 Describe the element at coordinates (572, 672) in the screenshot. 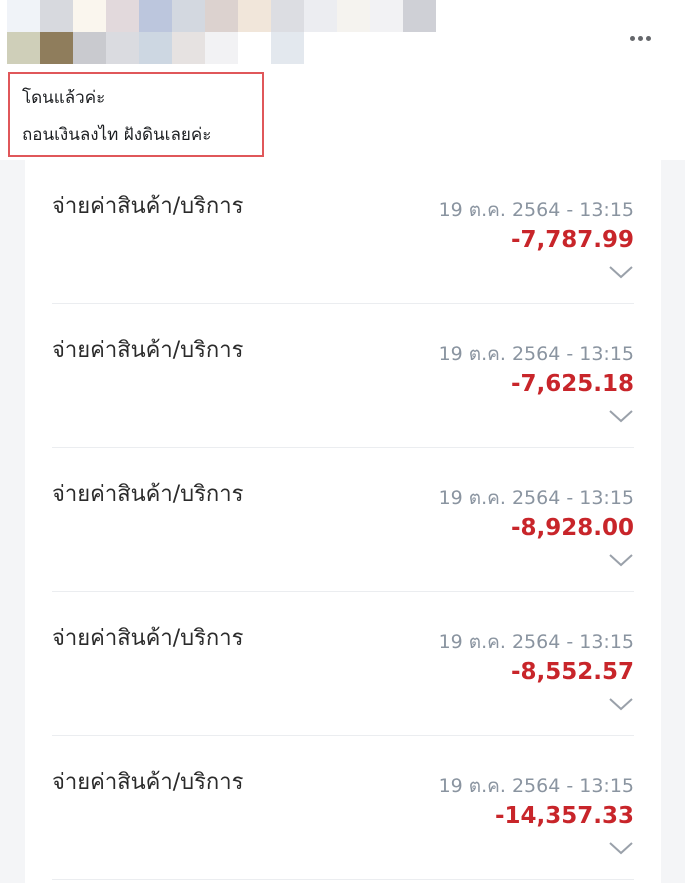

I see `transaction-amount: -8,552.57` at that location.